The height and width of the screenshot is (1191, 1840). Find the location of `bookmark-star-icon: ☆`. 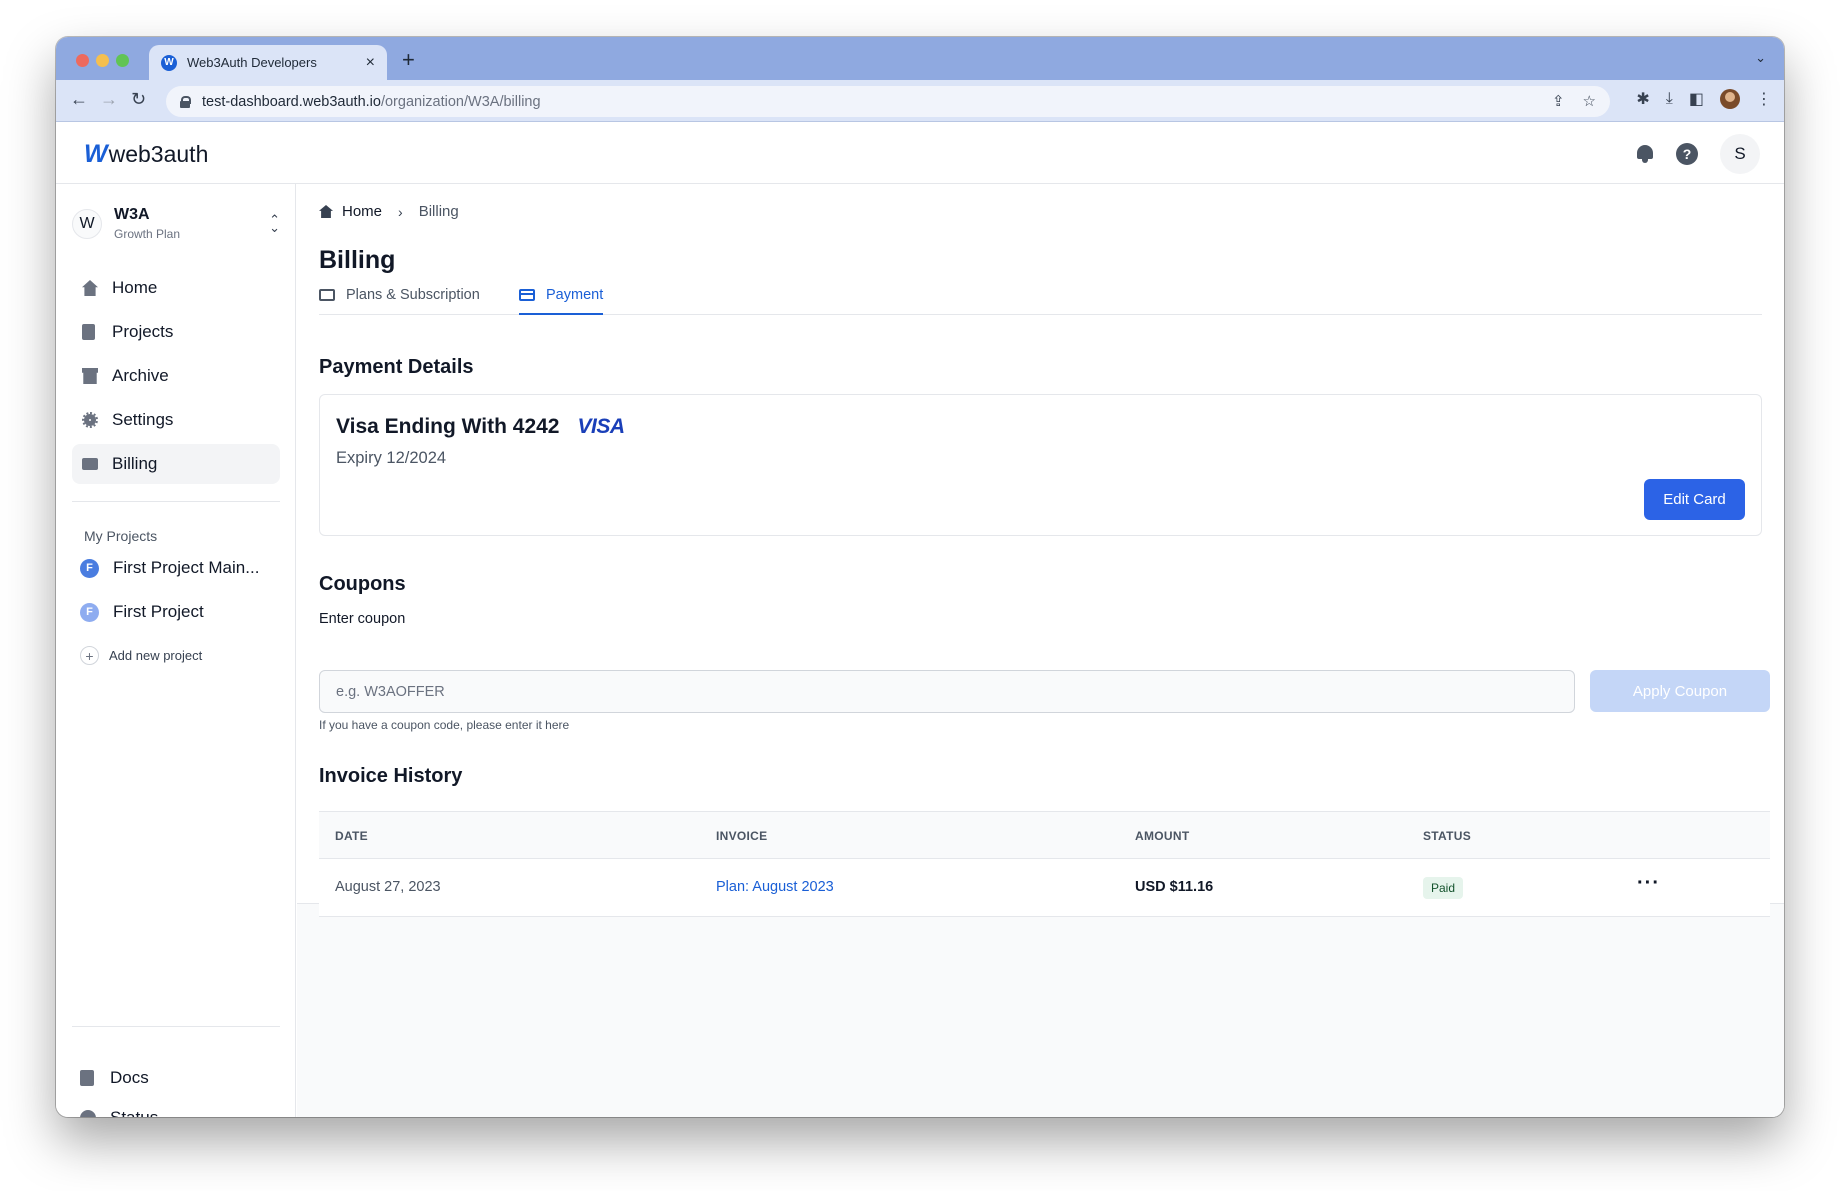

bookmark-star-icon: ☆ is located at coordinates (1589, 101).